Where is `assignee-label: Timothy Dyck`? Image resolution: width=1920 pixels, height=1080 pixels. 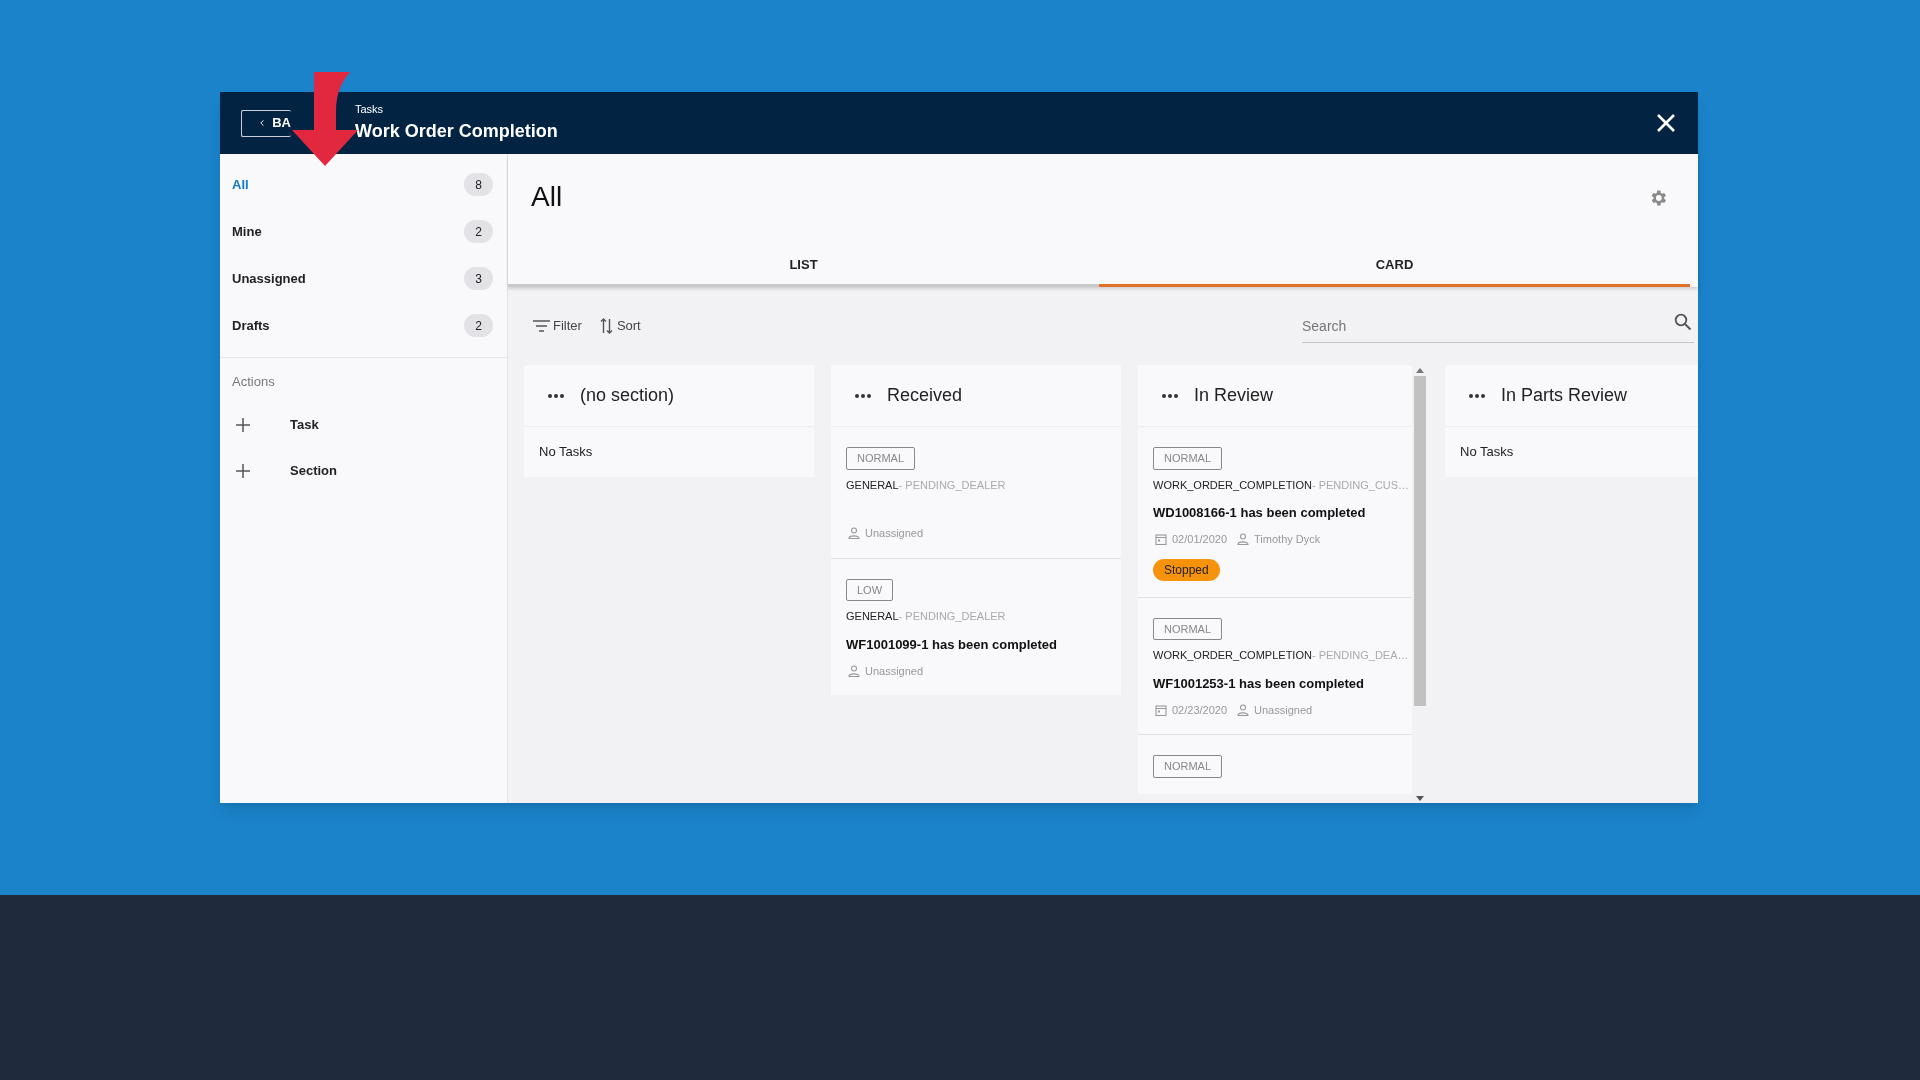
assignee-label: Timothy Dyck is located at coordinates (1287, 539).